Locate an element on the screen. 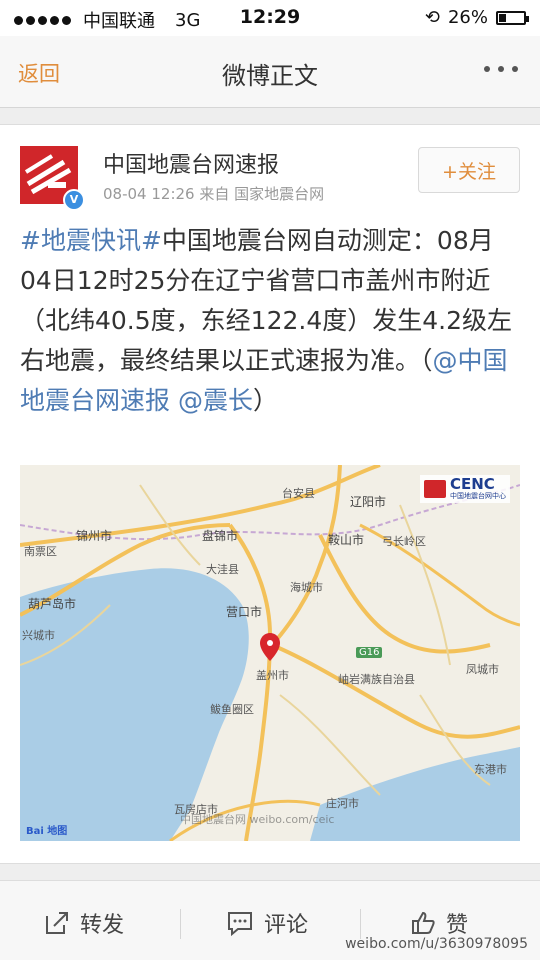 The width and height of the screenshot is (540, 960). map-label: 大洼县 is located at coordinates (222, 569).